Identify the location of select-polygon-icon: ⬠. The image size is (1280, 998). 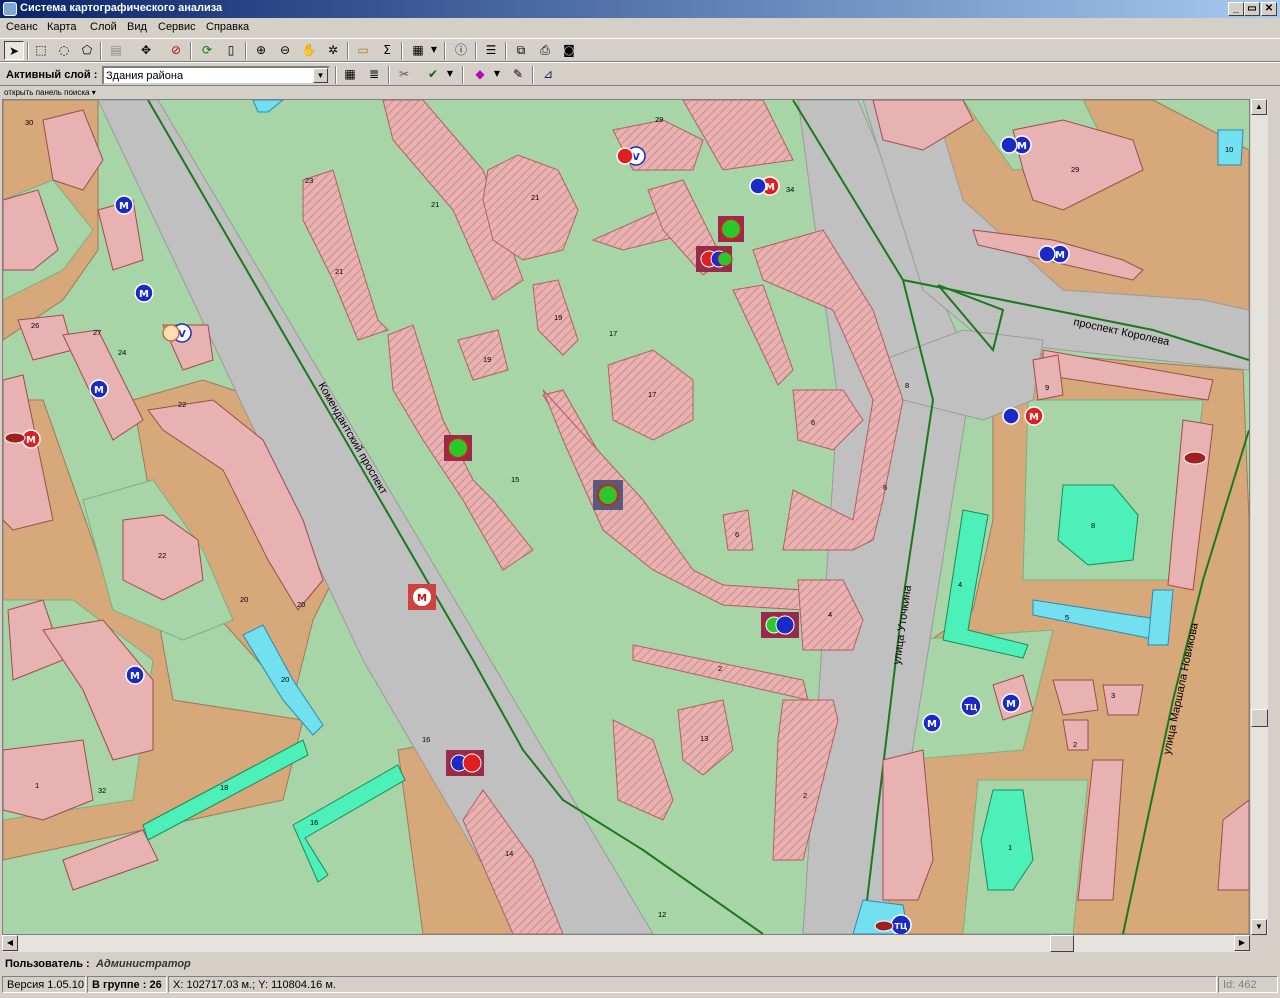
(87, 50).